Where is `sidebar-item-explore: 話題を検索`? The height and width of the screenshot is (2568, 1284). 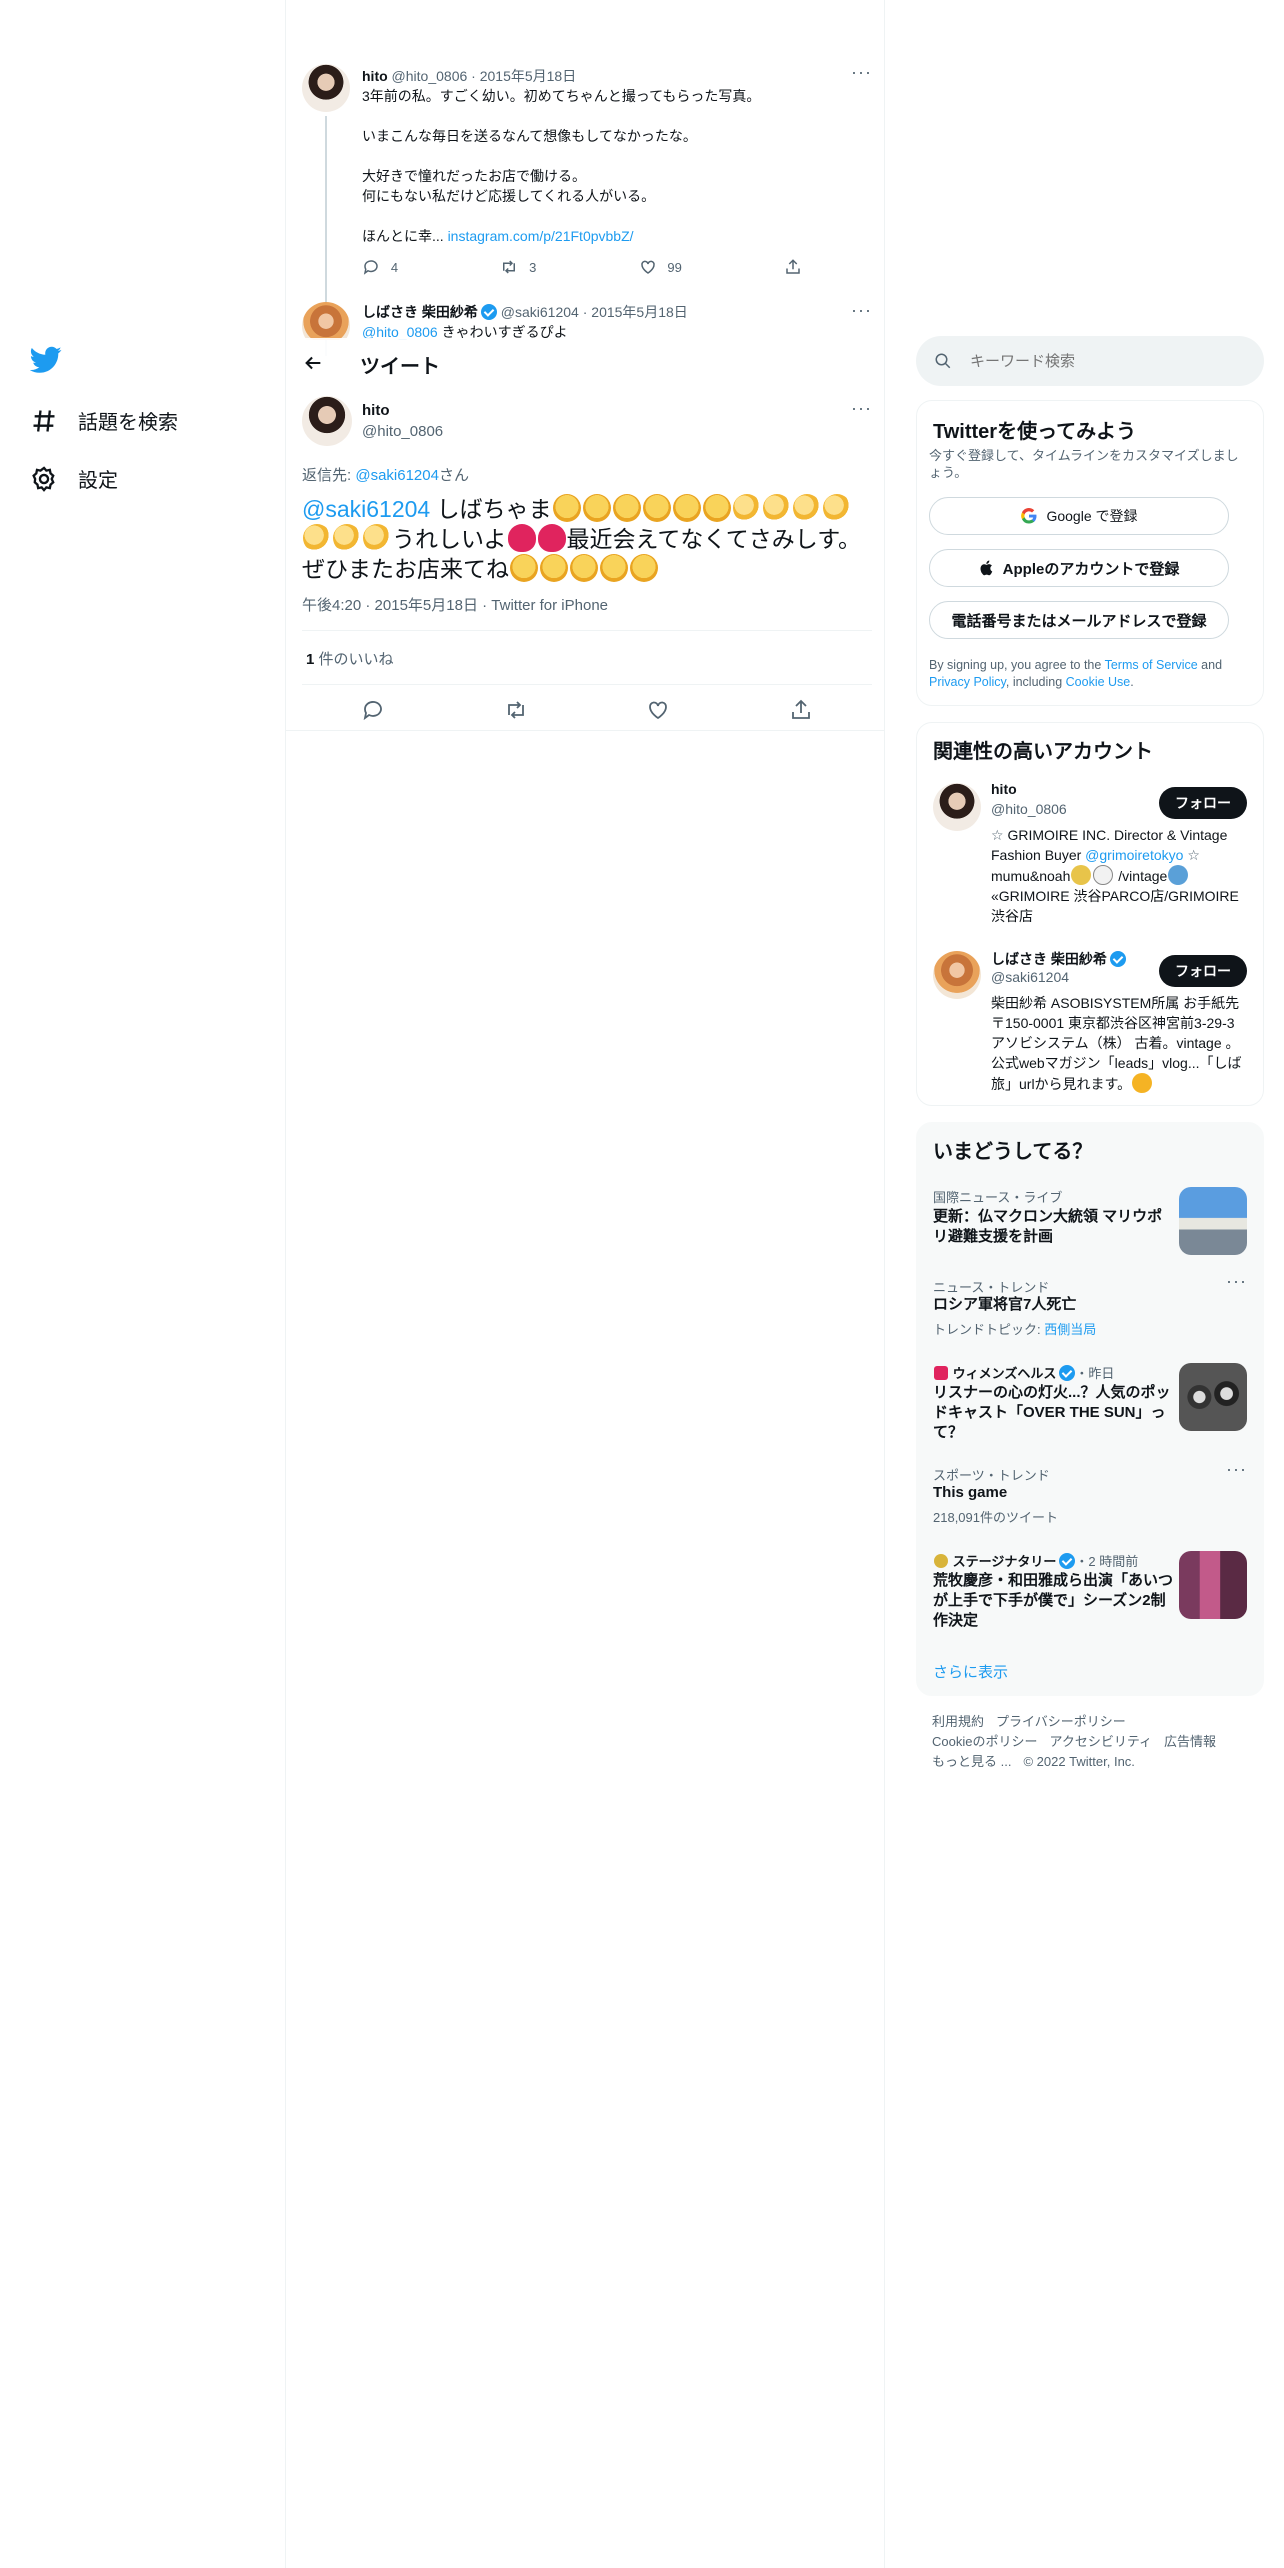 sidebar-item-explore: 話題を検索 is located at coordinates (104, 420).